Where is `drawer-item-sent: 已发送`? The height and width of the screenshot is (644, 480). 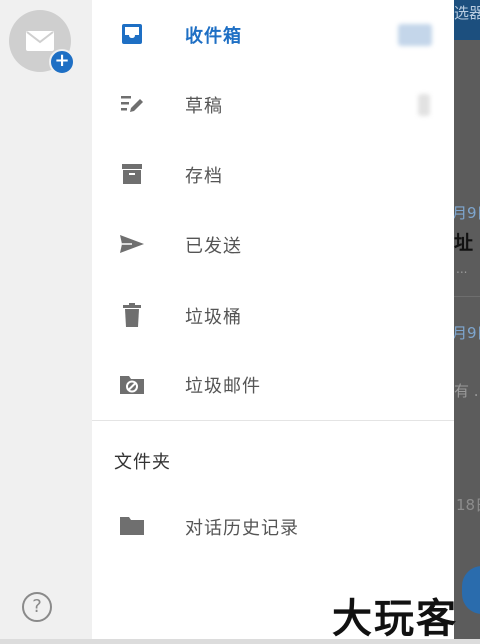 drawer-item-sent: 已发送 is located at coordinates (273, 244).